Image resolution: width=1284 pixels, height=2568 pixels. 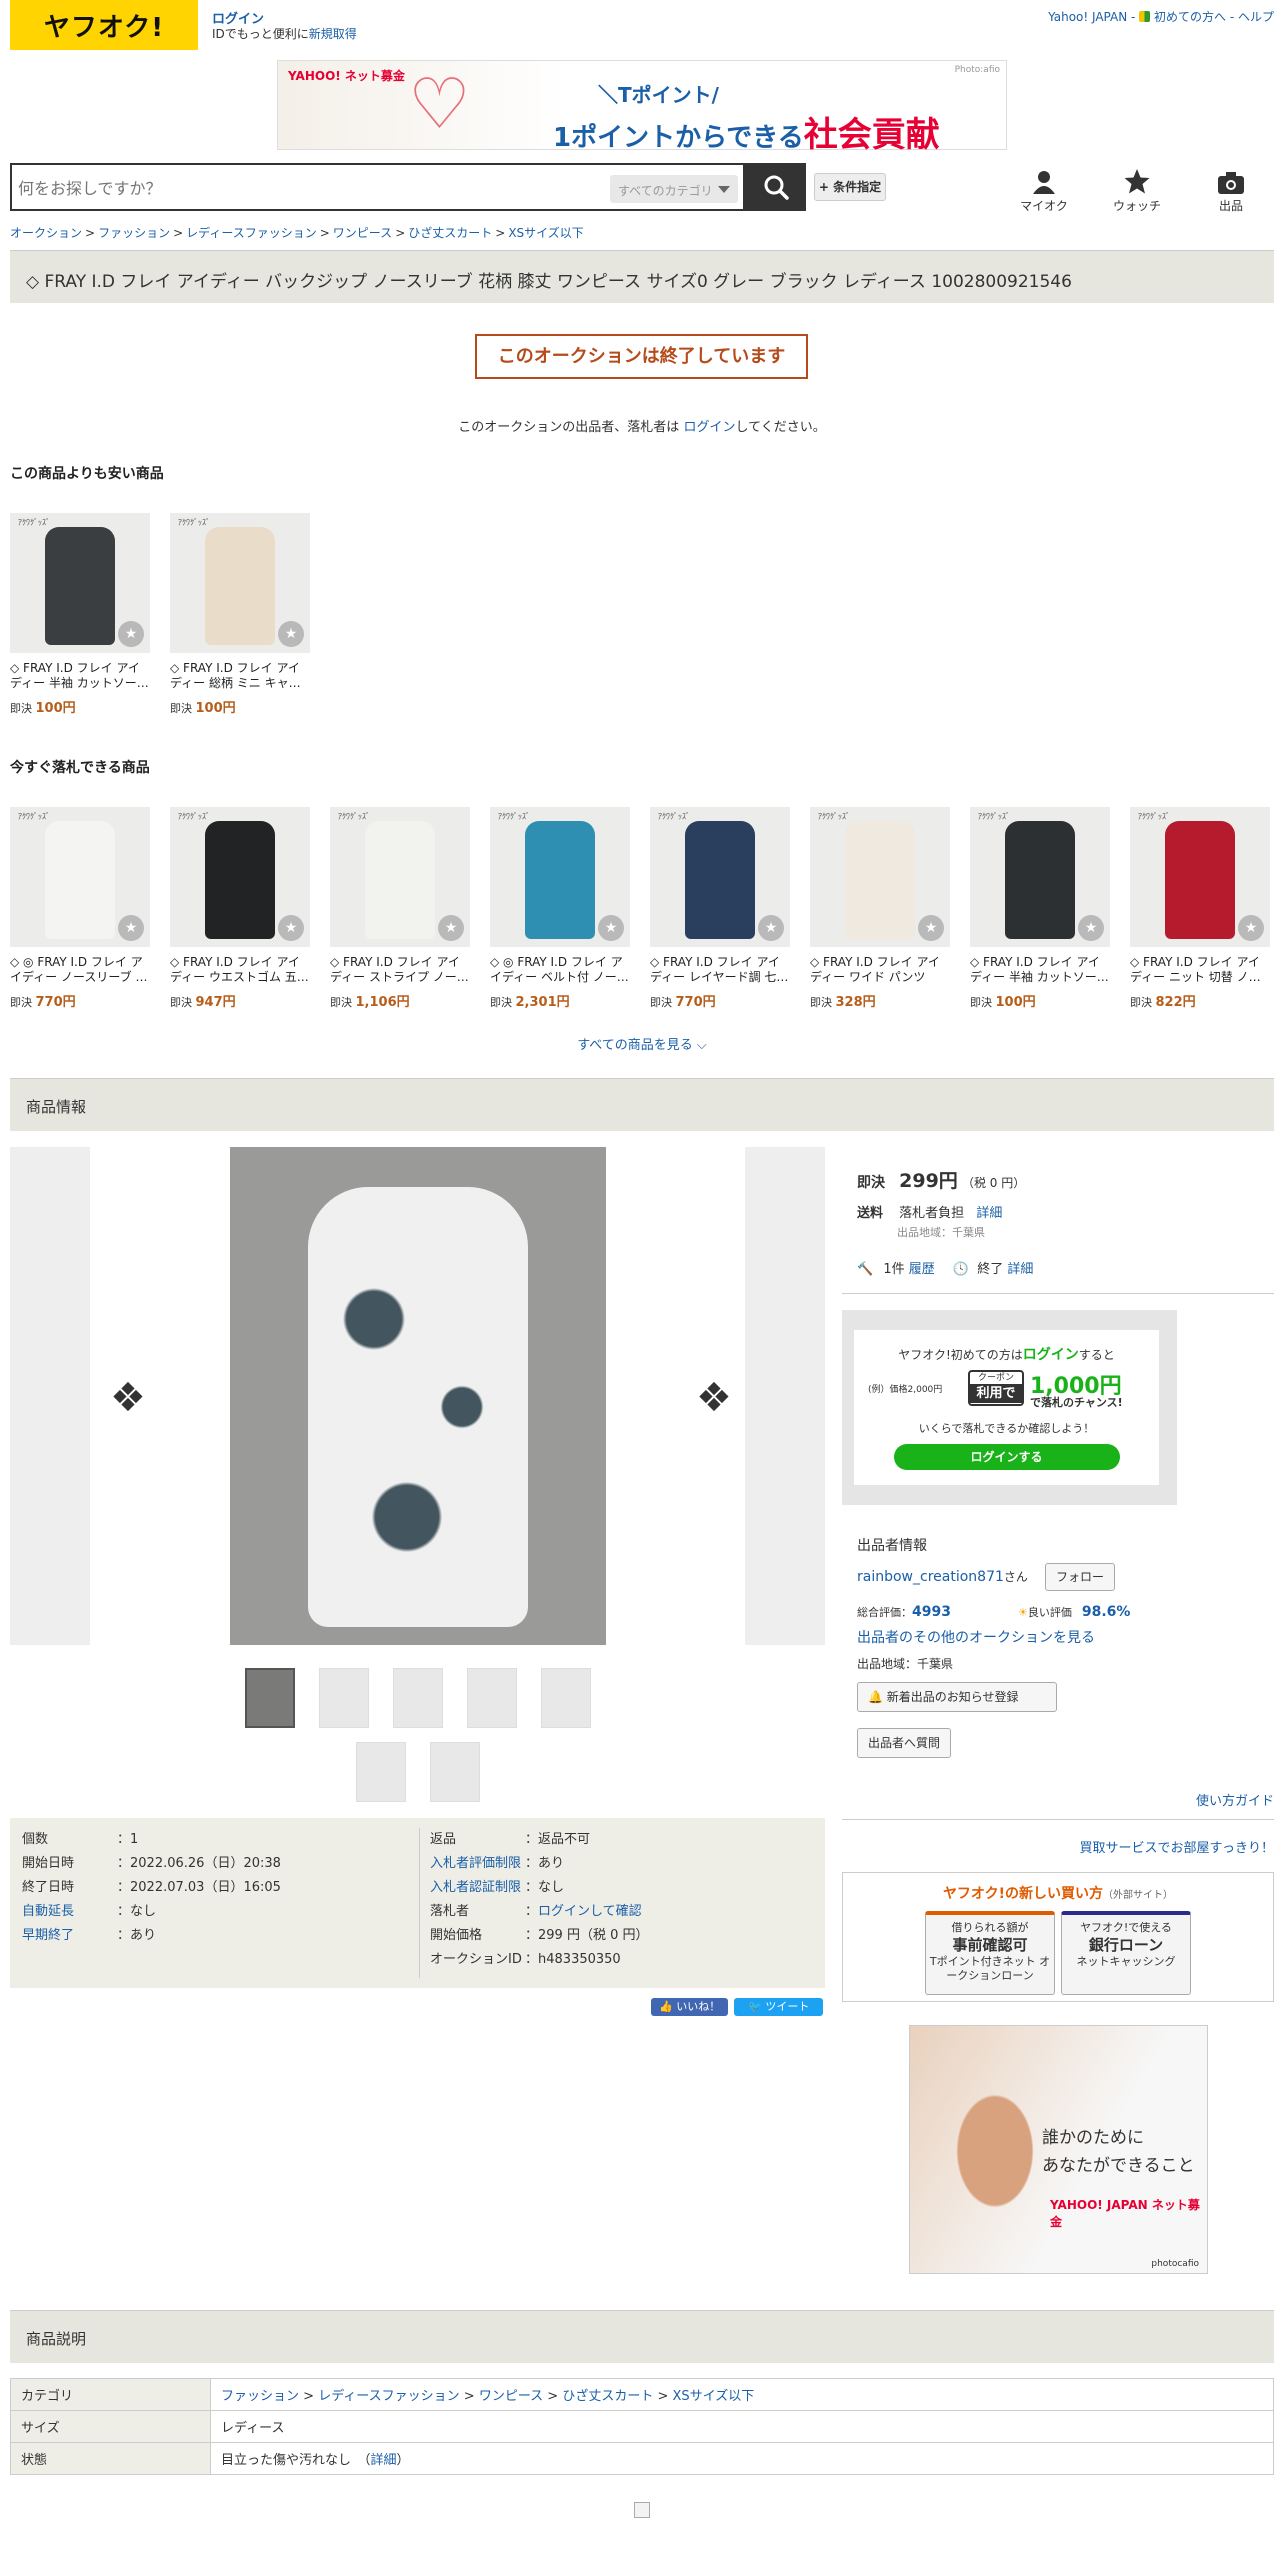 I want to click on guide-link: 使い方ガイド, so click(x=1235, y=1799).